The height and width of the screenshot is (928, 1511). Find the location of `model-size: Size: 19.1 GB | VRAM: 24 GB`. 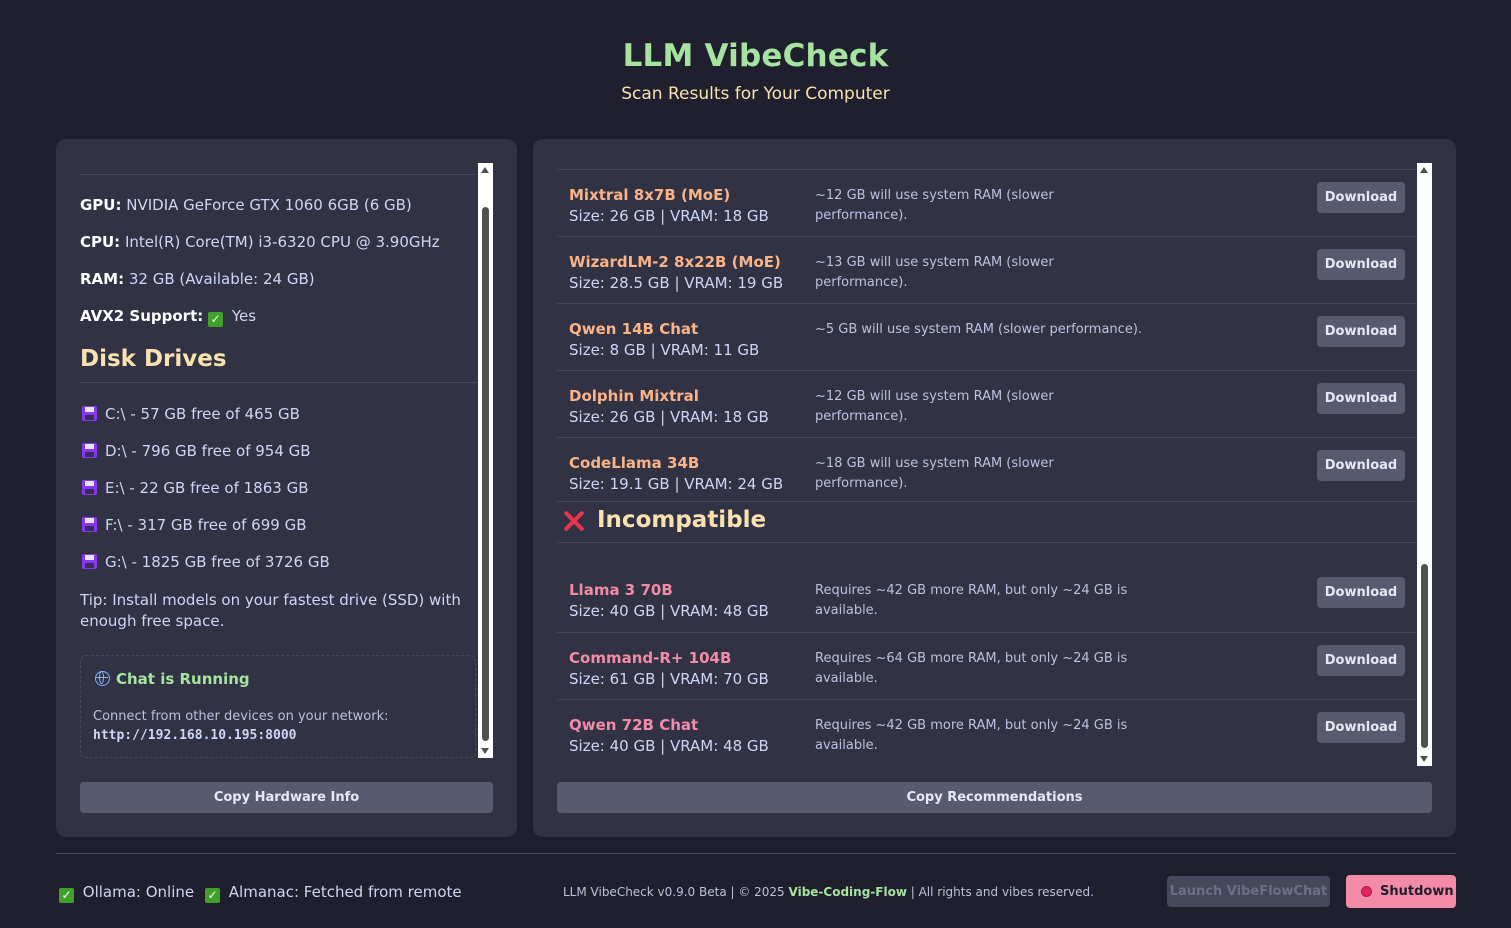

model-size: Size: 19.1 GB | VRAM: 24 GB is located at coordinates (676, 484).